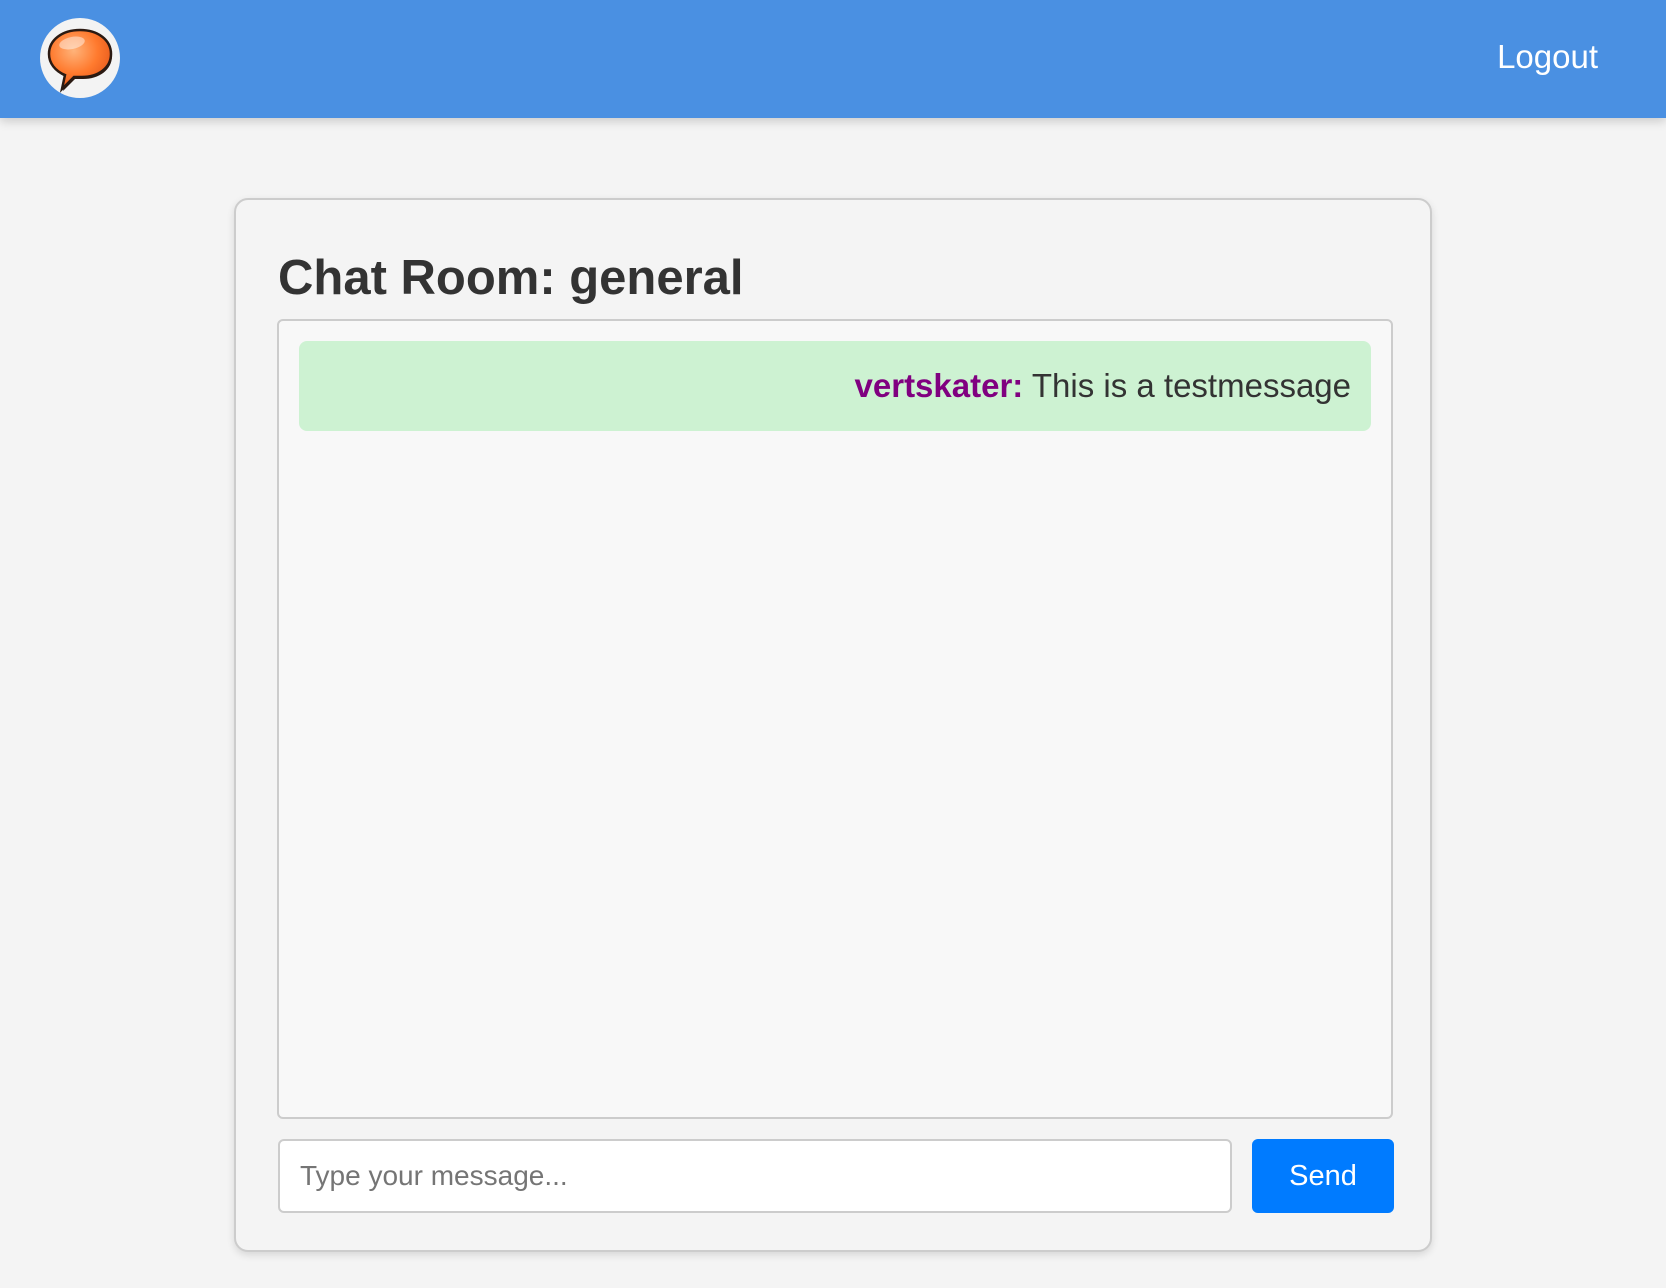 The width and height of the screenshot is (1666, 1288). I want to click on logo-graphic, so click(80, 60).